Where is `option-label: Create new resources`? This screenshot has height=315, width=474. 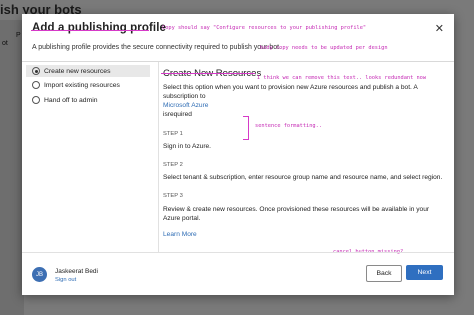 option-label: Create new resources is located at coordinates (77, 71).